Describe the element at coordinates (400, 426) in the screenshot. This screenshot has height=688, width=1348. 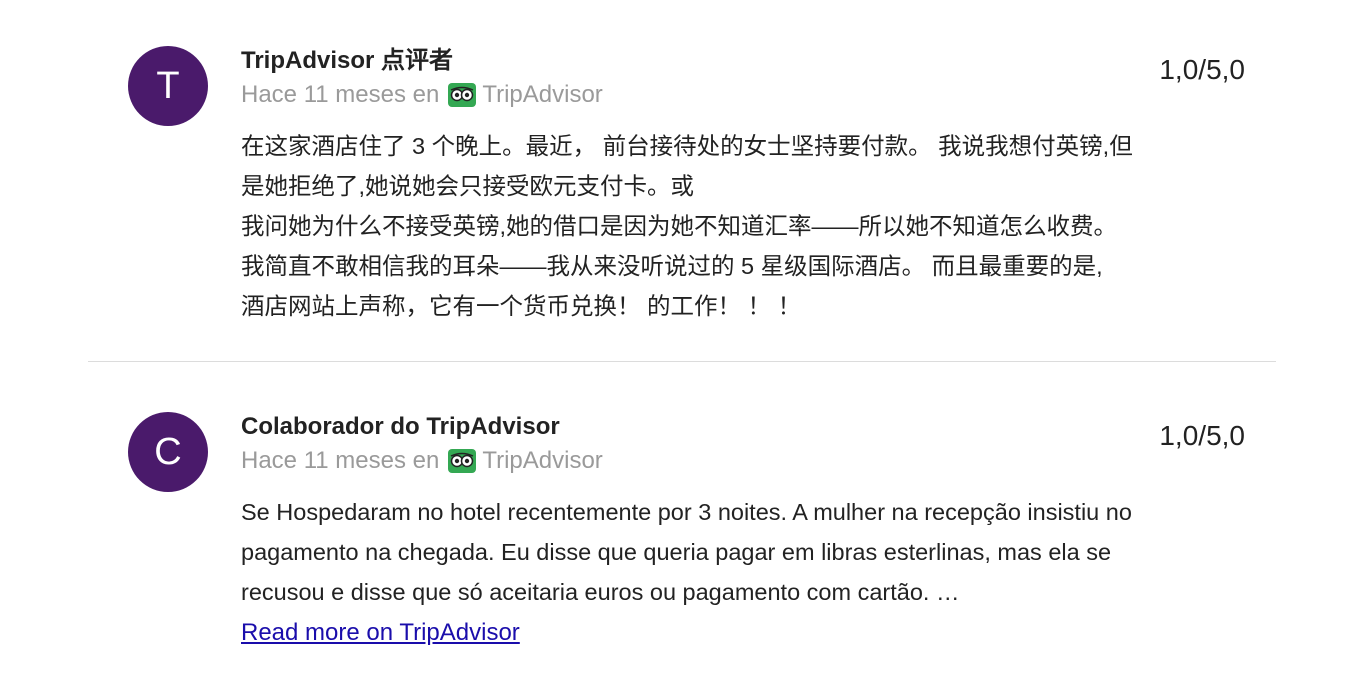
I see `review-author: Colaborador do TripAdvisor` at that location.